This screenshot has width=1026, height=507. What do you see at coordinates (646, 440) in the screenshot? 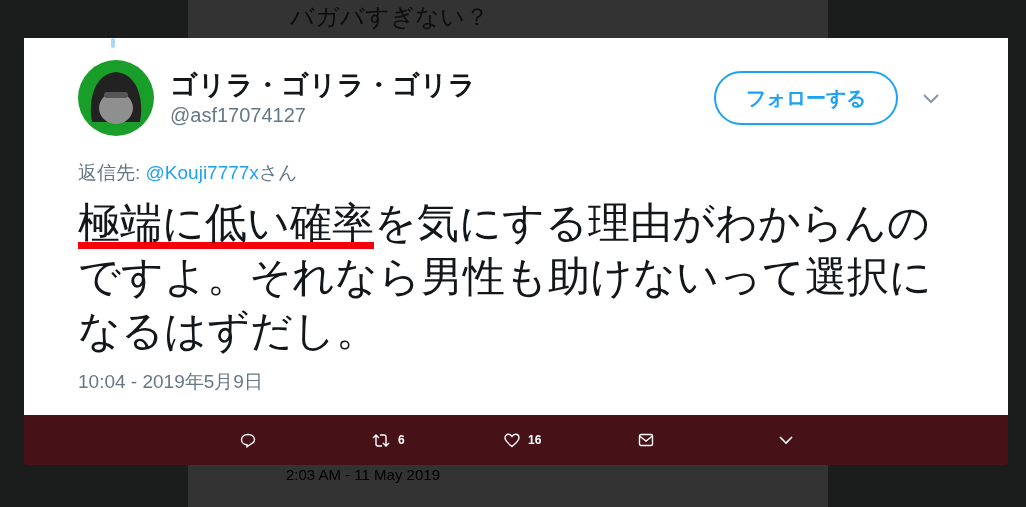
I see `envelope-icon` at bounding box center [646, 440].